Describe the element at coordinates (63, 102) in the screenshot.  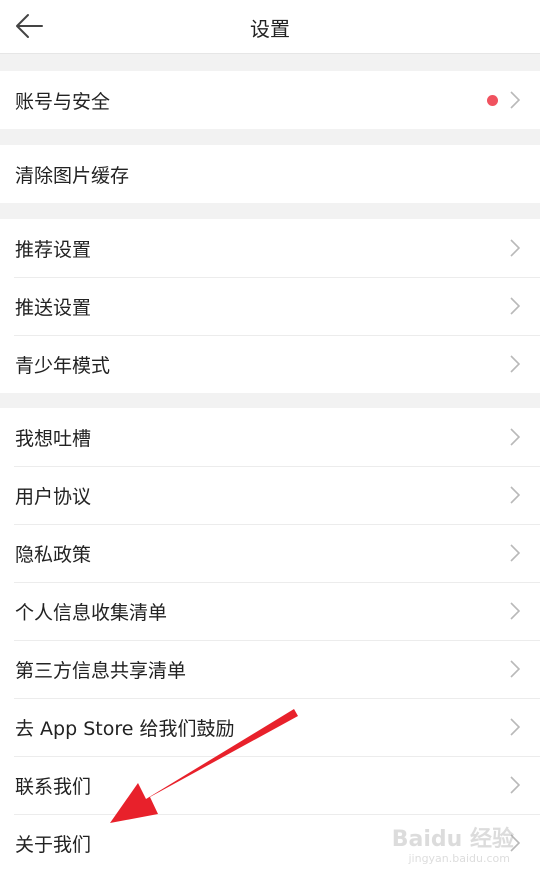
I see `setting-row-label: 账号与安全` at that location.